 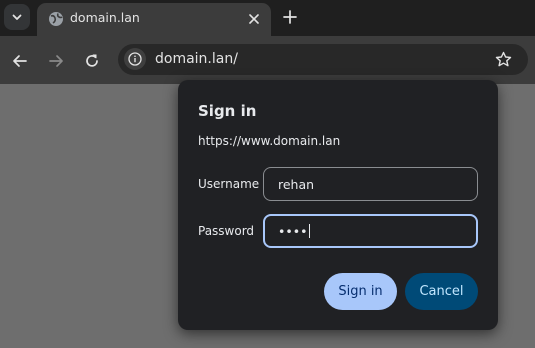 I want to click on globe-icon, so click(x=56, y=19).